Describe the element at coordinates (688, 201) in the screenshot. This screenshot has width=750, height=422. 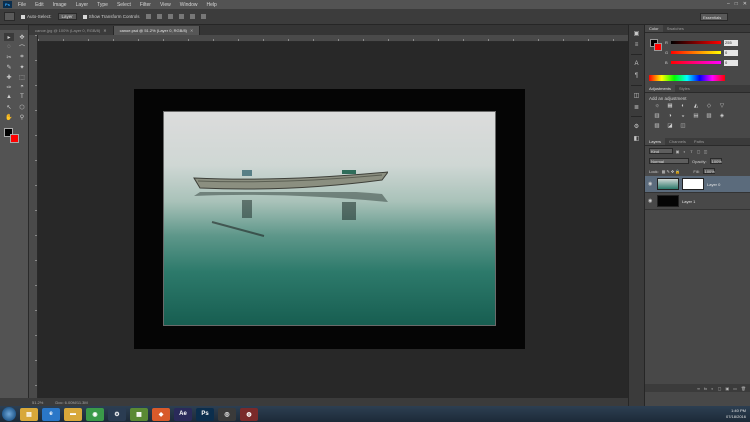
I see `layer-name: Layer 1` at that location.